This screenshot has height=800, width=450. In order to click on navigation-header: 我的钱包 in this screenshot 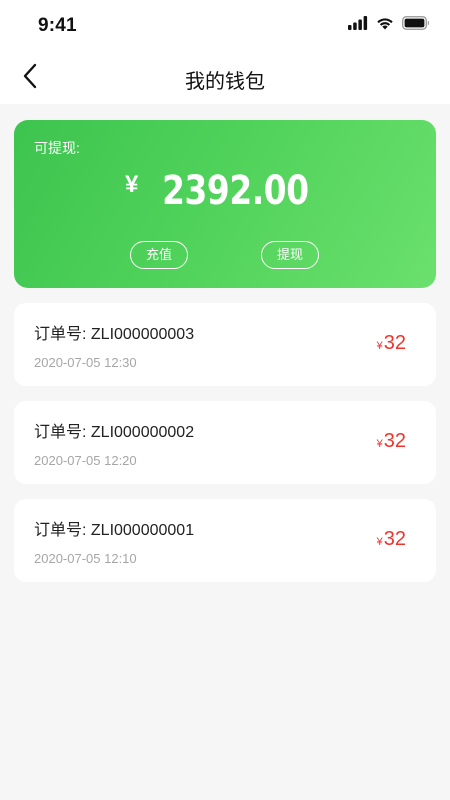, I will do `click(225, 78)`.